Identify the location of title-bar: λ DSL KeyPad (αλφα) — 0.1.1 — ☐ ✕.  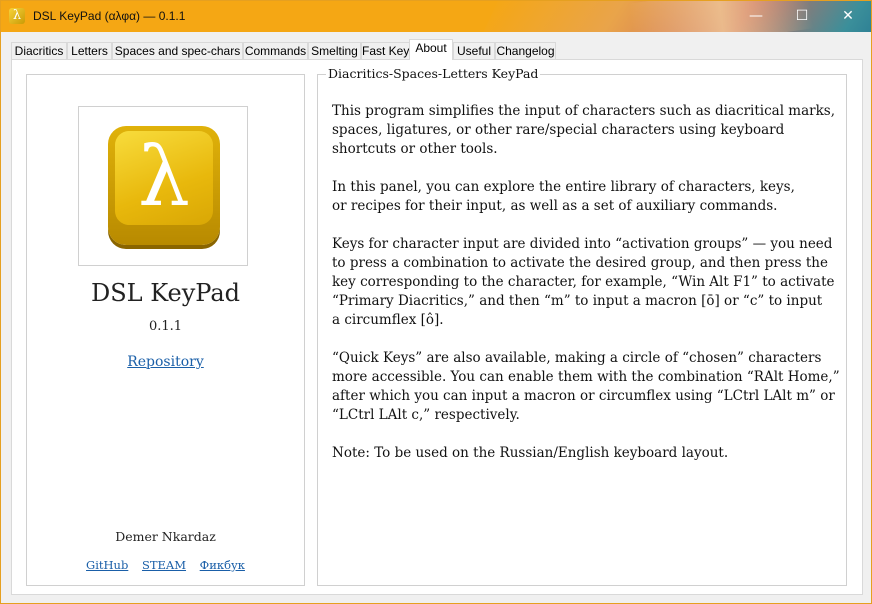
(436, 16).